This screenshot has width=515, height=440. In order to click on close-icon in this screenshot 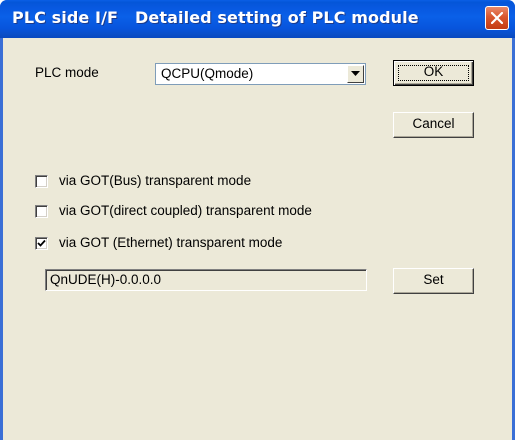, I will do `click(497, 18)`.